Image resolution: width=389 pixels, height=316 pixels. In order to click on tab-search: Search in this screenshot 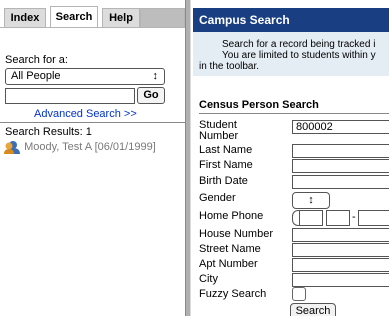, I will do `click(74, 17)`.